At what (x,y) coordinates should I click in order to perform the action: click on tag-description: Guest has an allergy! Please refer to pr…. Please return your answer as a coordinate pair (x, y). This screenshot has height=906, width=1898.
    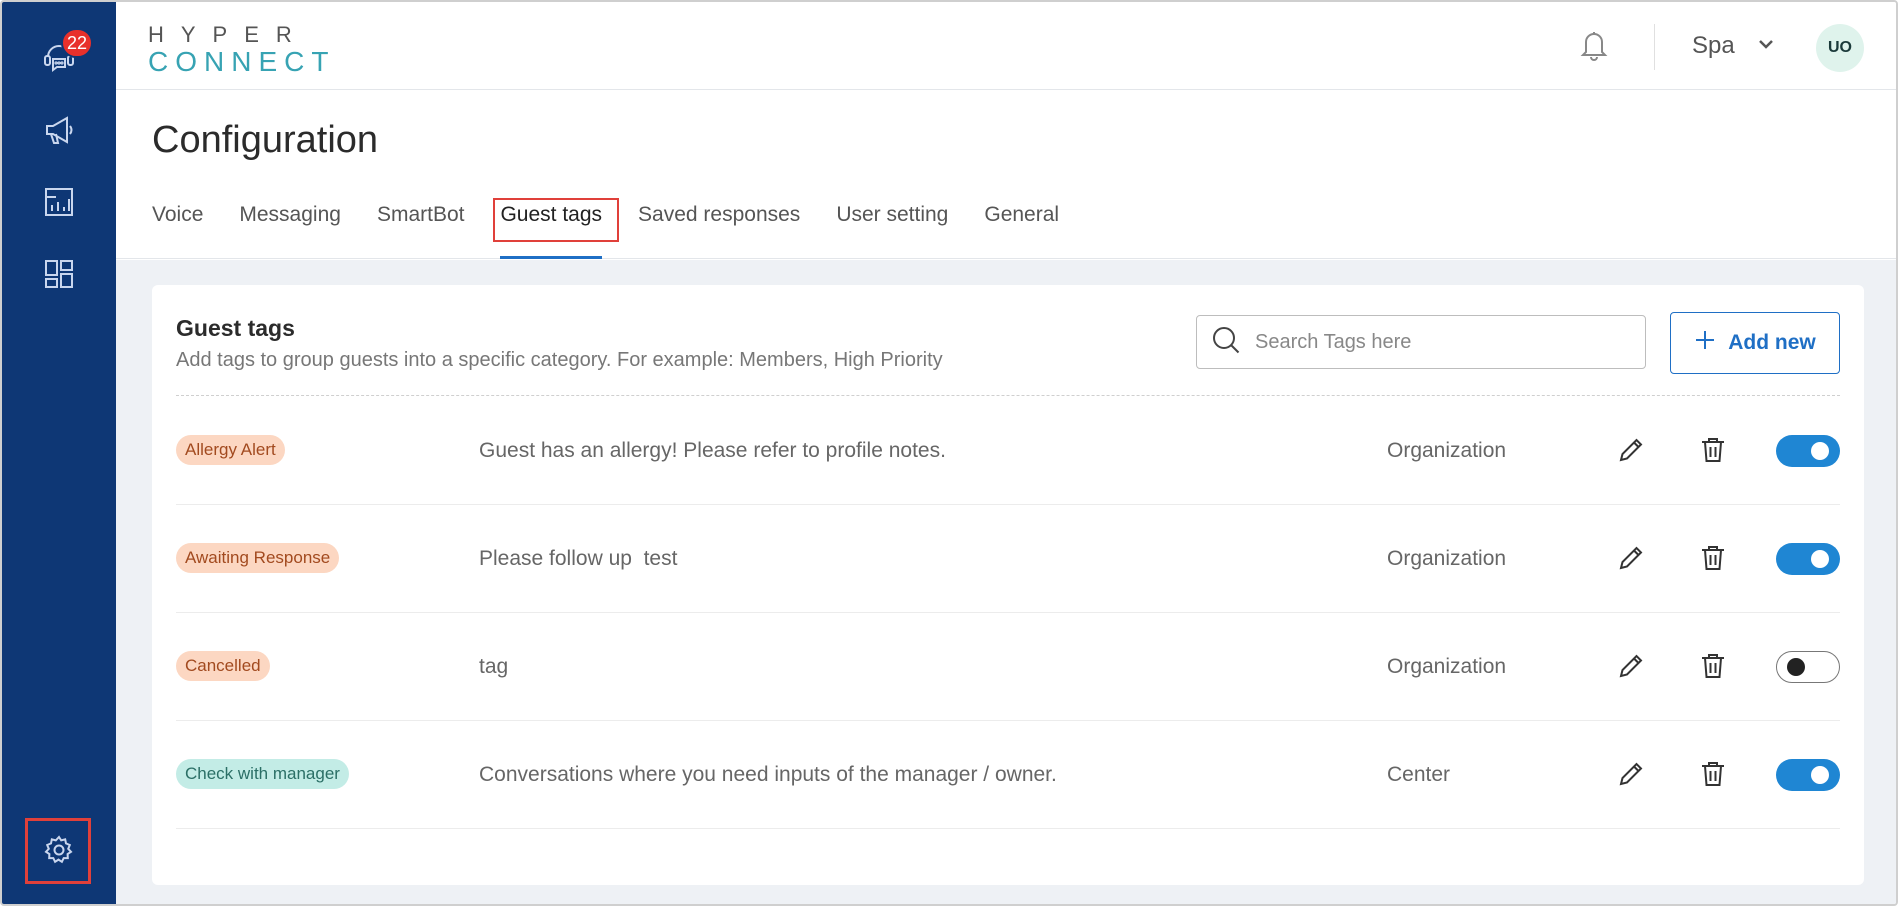
    Looking at the image, I should click on (712, 450).